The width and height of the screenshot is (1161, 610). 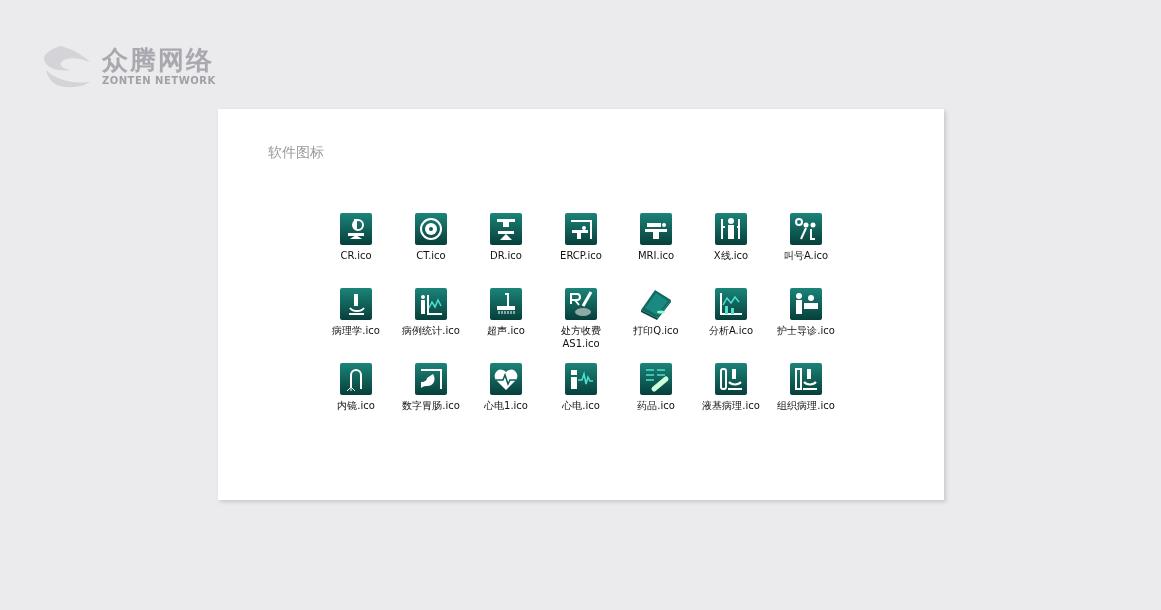 What do you see at coordinates (296, 152) in the screenshot?
I see `card-title: 软件图标` at bounding box center [296, 152].